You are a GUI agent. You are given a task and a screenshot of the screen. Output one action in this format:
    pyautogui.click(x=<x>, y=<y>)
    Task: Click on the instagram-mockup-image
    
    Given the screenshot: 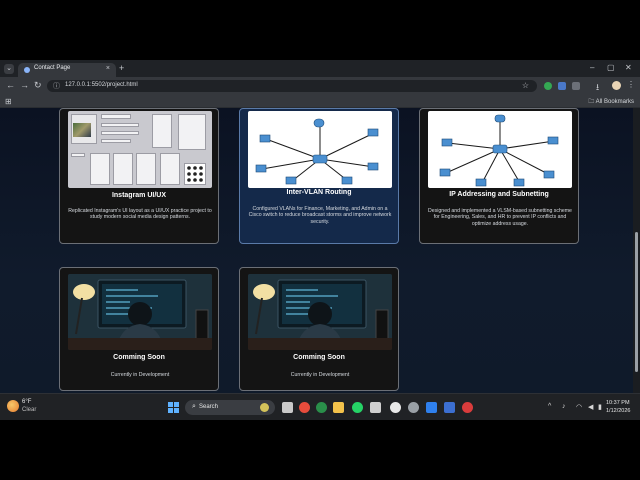 What is the action you would take?
    pyautogui.click(x=140, y=149)
    